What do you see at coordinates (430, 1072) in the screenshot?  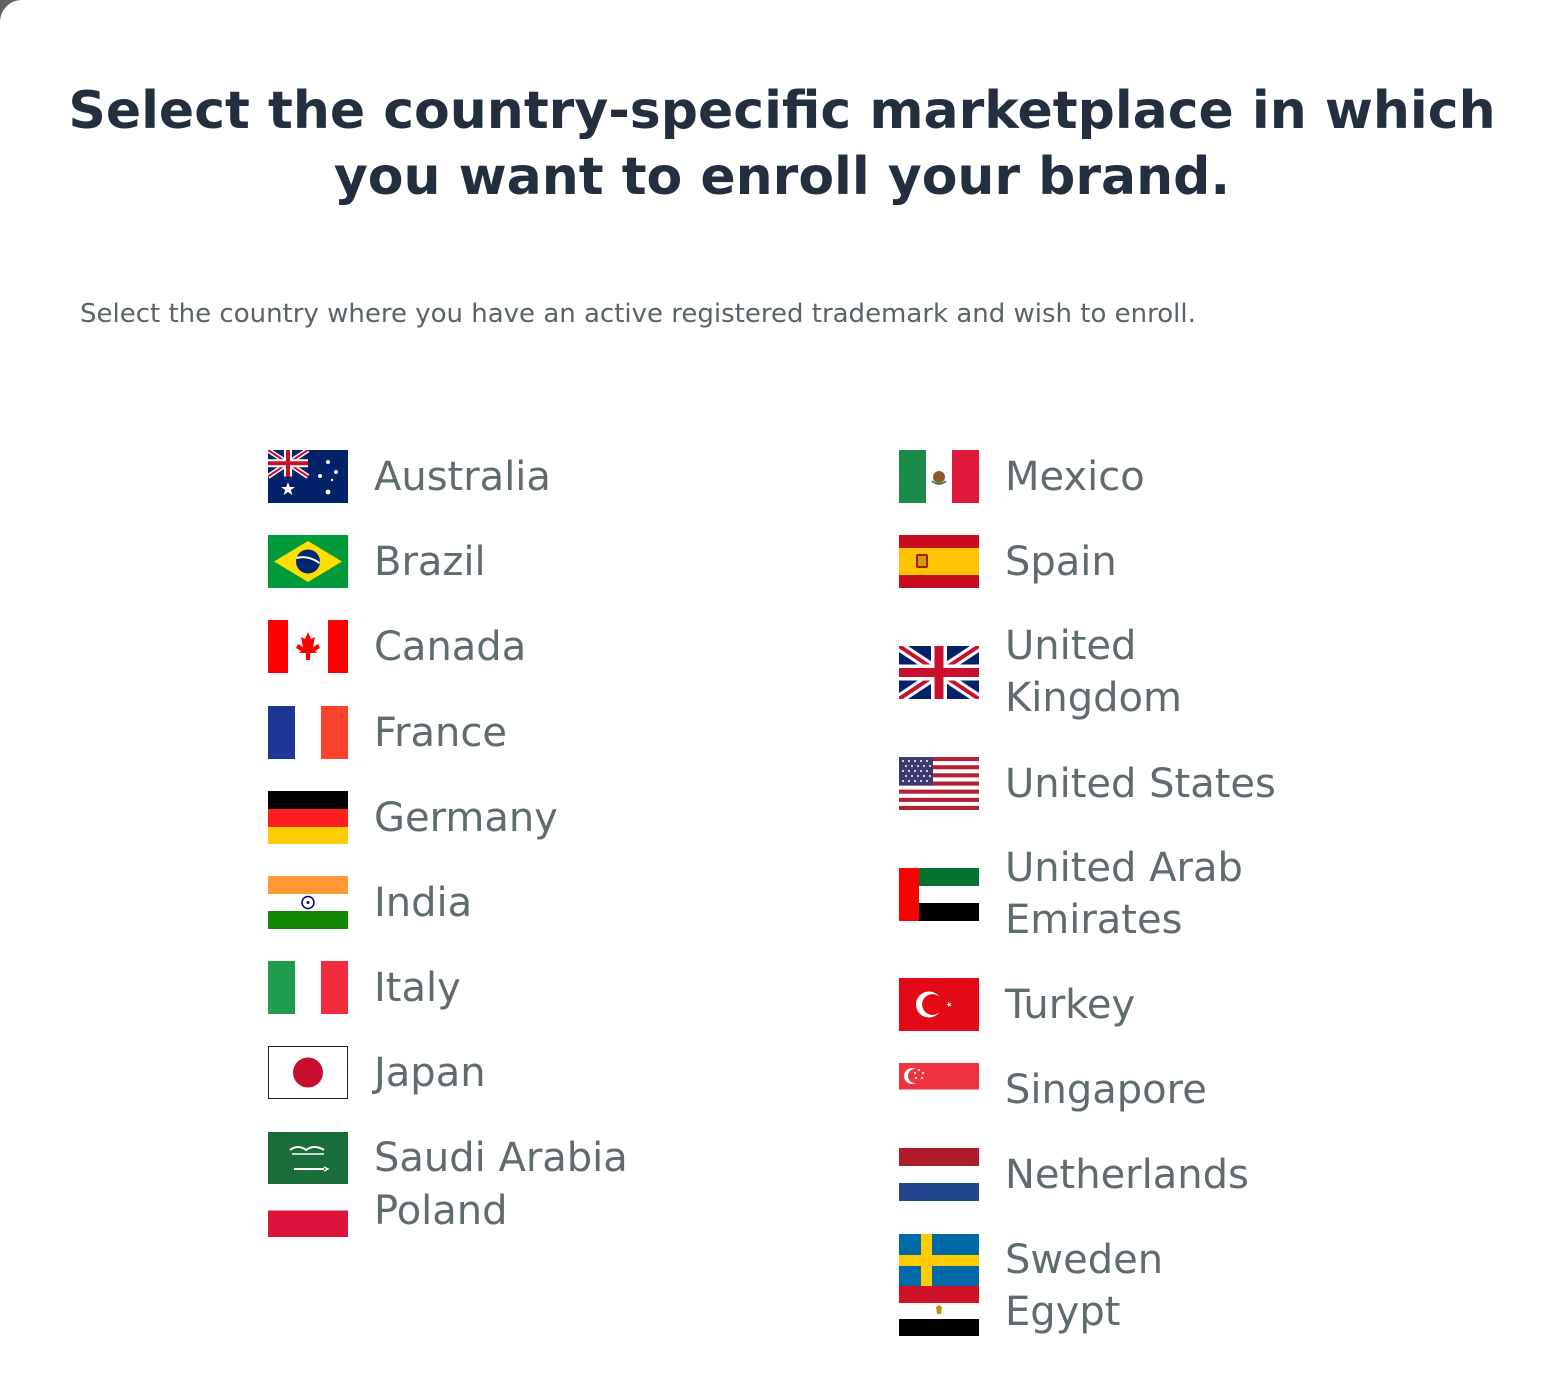 I see `country-label: Japan` at bounding box center [430, 1072].